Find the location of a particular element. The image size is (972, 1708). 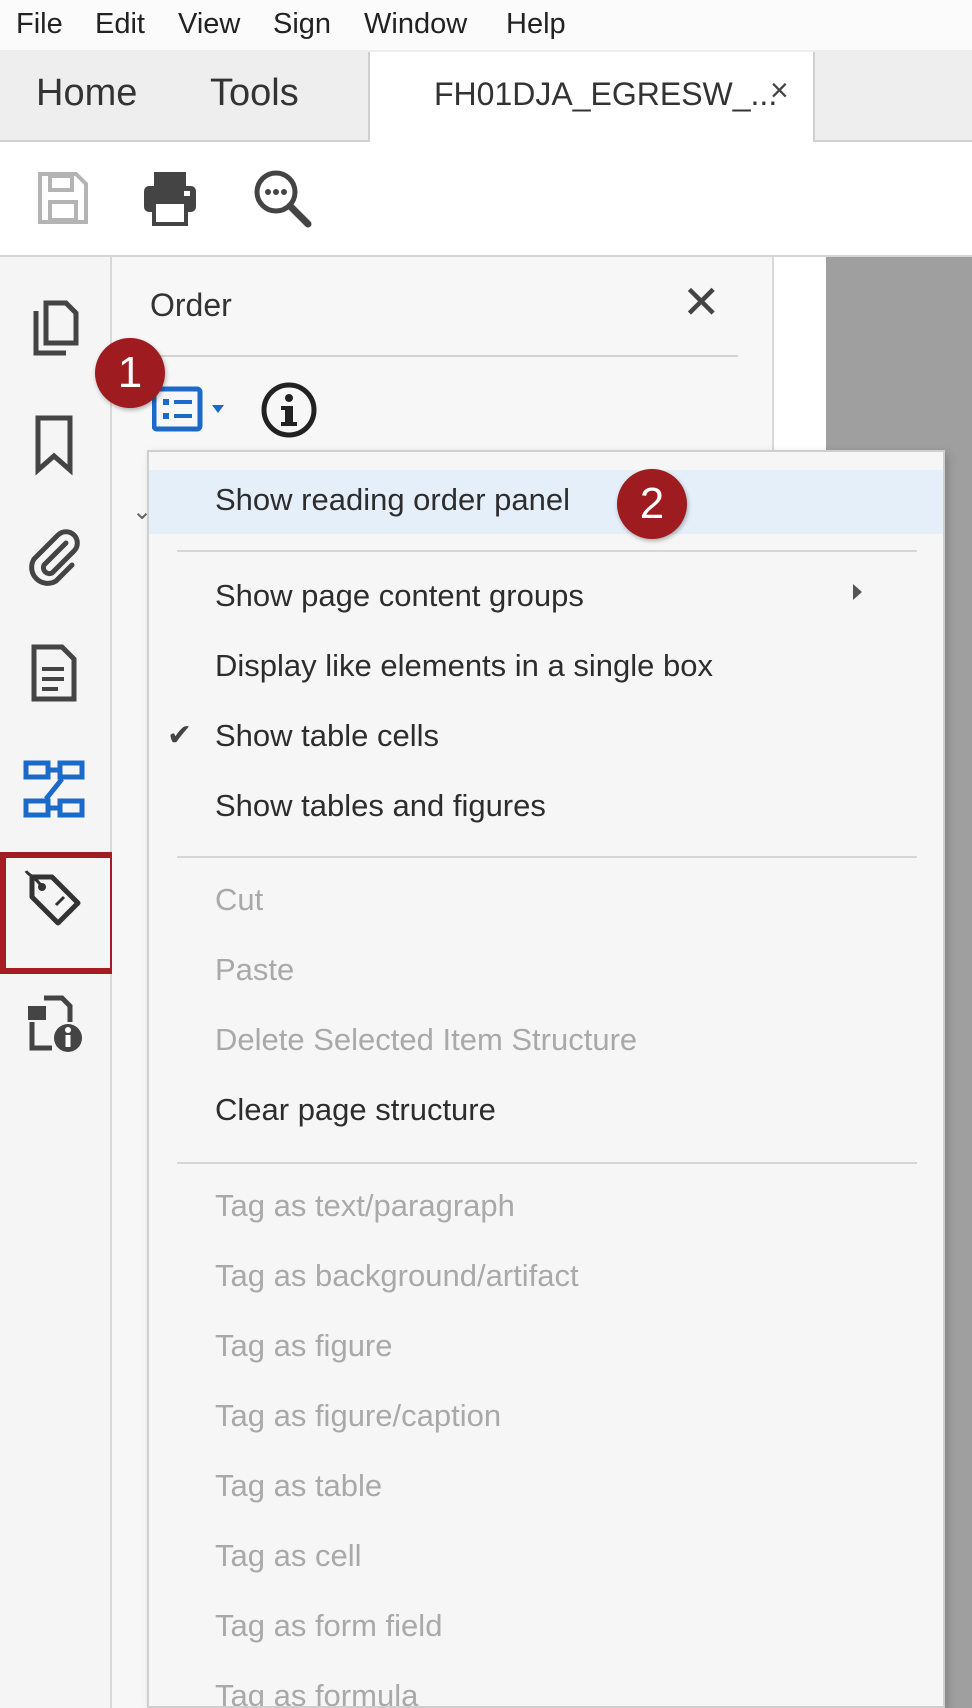

menu-item-label: Show tables and figures is located at coordinates (380, 805).